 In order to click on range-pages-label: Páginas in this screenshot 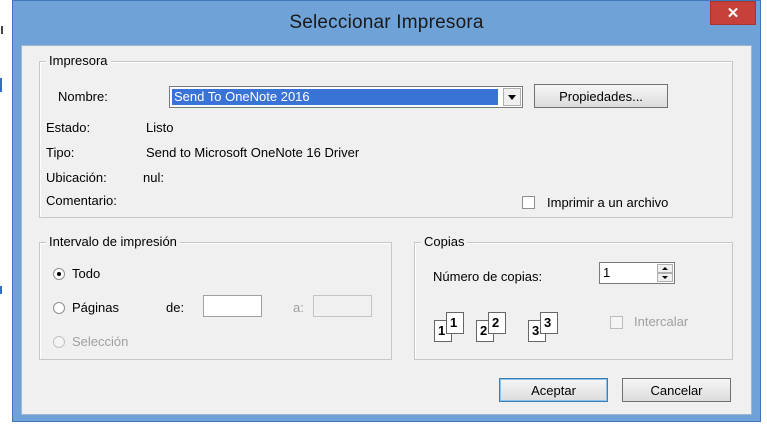, I will do `click(95, 308)`.